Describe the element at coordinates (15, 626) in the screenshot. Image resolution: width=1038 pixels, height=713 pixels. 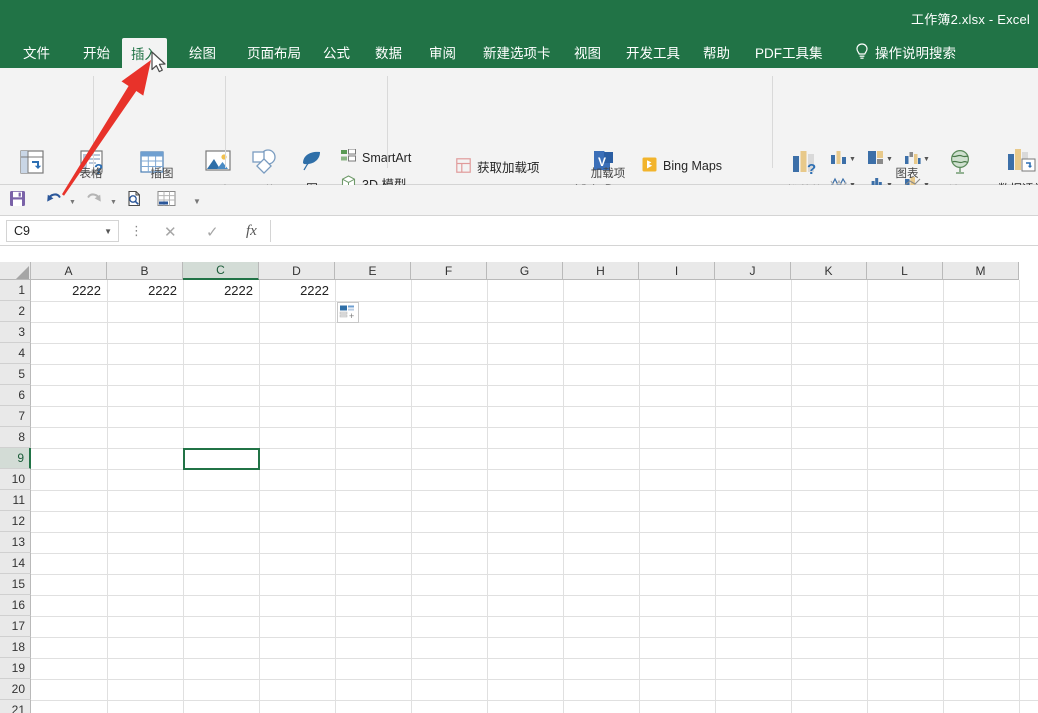
I see `row-header-17: 17` at that location.